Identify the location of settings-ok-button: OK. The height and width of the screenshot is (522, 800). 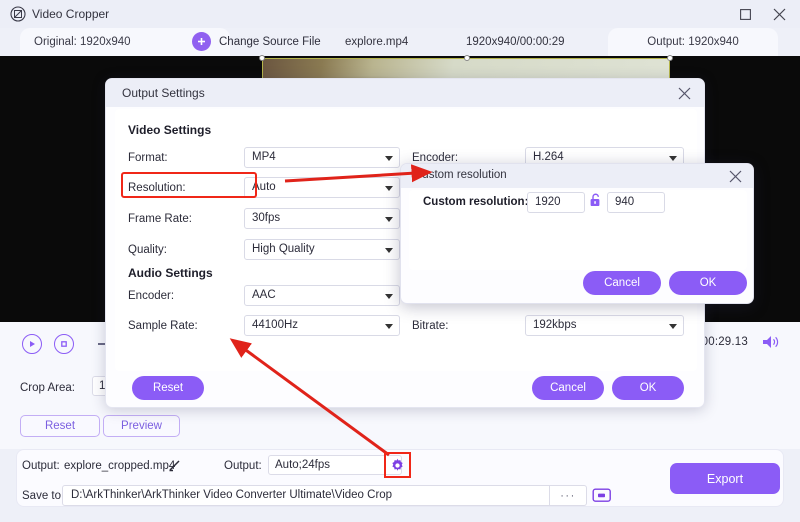
(648, 388).